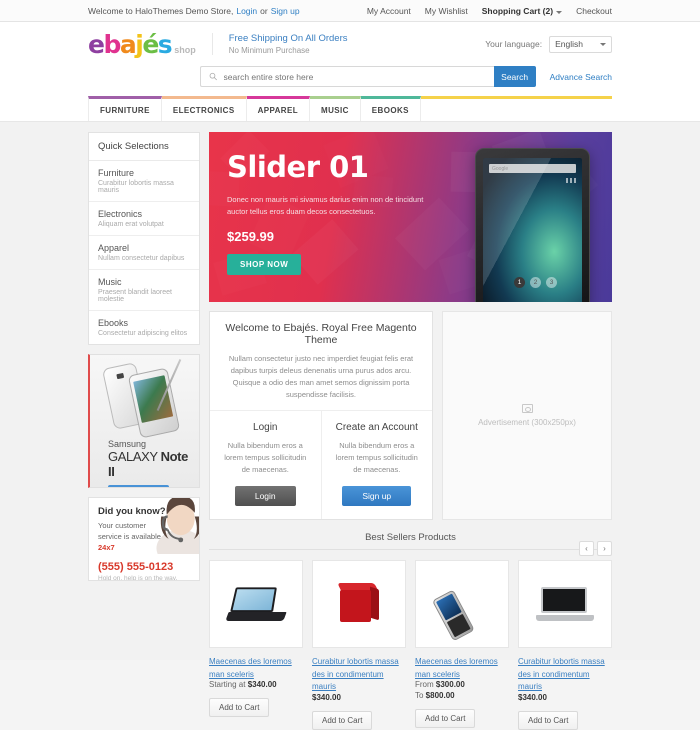 This screenshot has height=730, width=700. What do you see at coordinates (335, 108) in the screenshot?
I see `nav-item-music: MUSIC` at bounding box center [335, 108].